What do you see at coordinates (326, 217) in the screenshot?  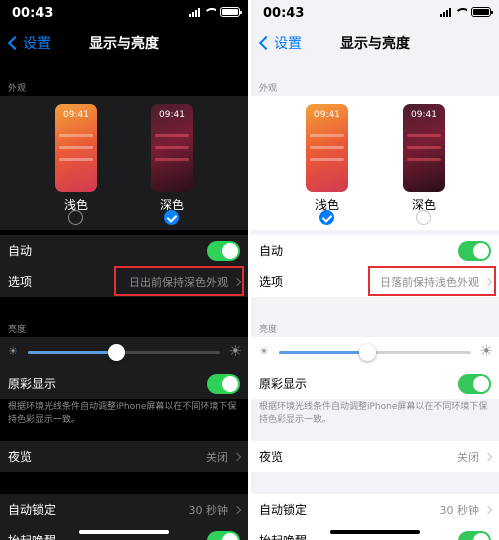 I see `light-radio-checkmark-icon` at bounding box center [326, 217].